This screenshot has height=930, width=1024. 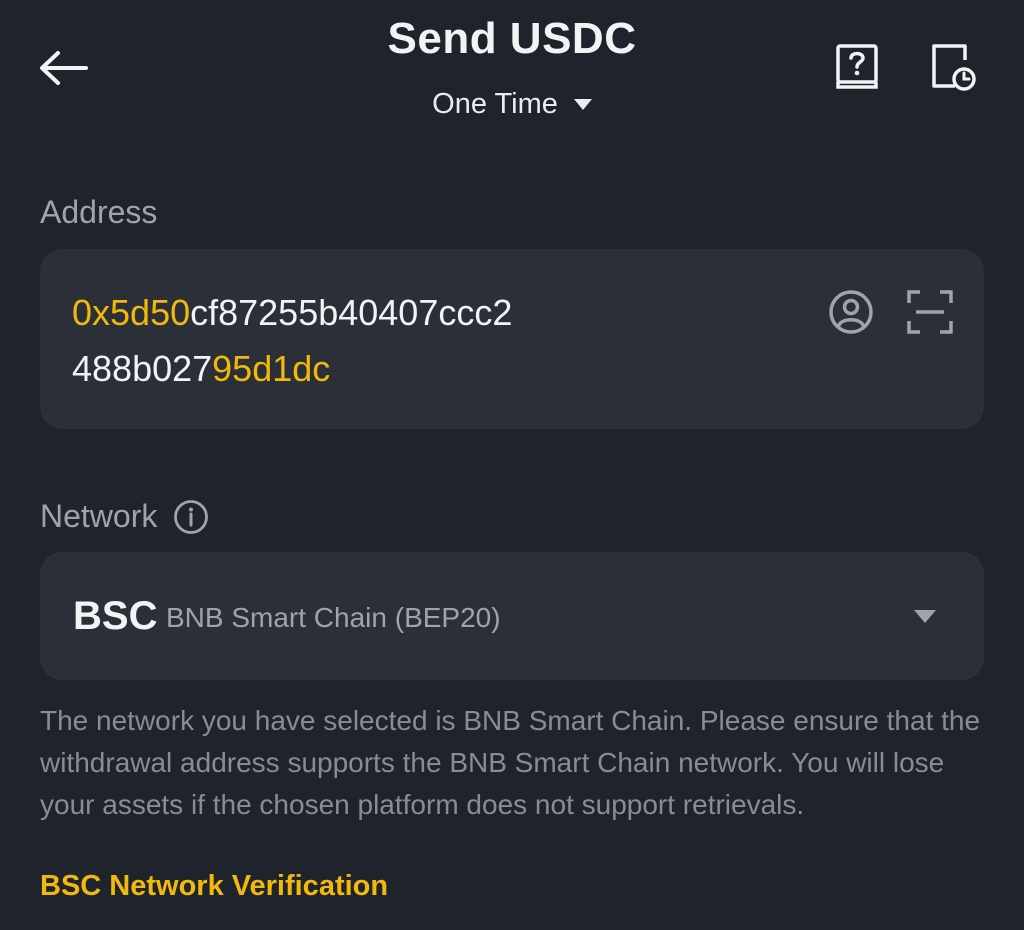 I want to click on address-middle-line2: 488b027, so click(x=142, y=368).